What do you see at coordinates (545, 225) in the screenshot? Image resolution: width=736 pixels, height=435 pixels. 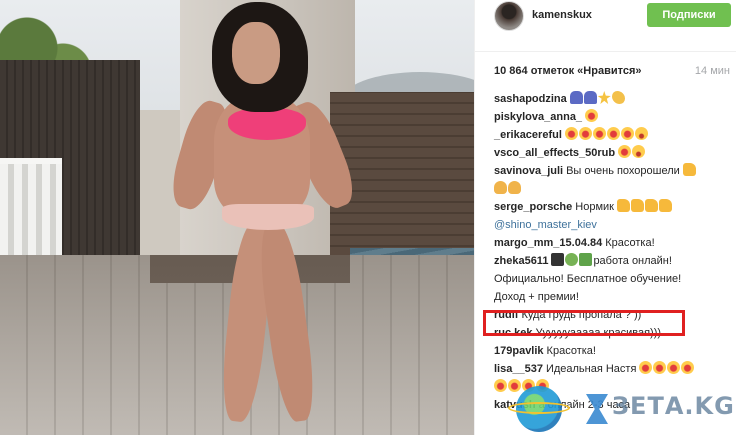 I see `mention-link: @shino_master_kiev` at bounding box center [545, 225].